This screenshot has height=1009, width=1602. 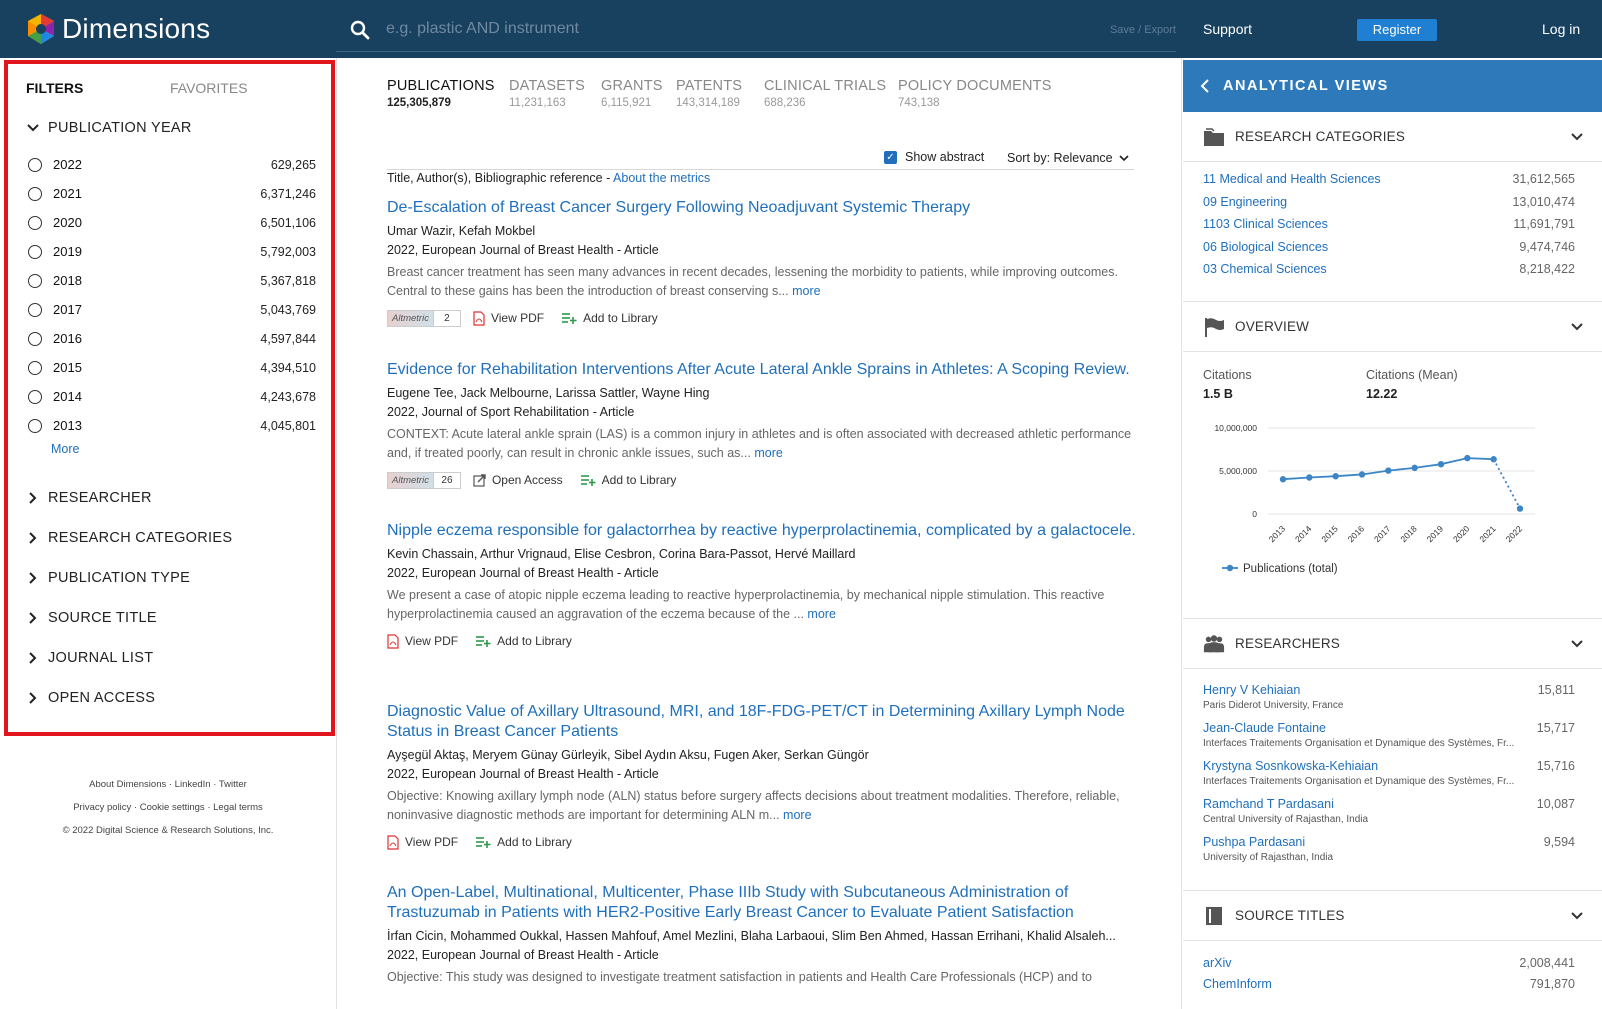 What do you see at coordinates (1265, 269) in the screenshot?
I see `category-link: 03 Chemical Sciences` at bounding box center [1265, 269].